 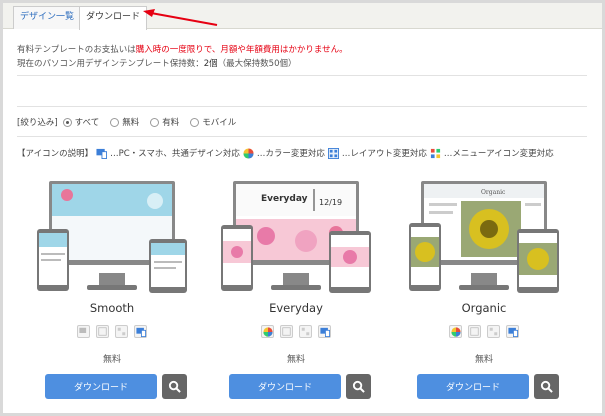 I want to click on mock-title: Organic, so click(x=493, y=192).